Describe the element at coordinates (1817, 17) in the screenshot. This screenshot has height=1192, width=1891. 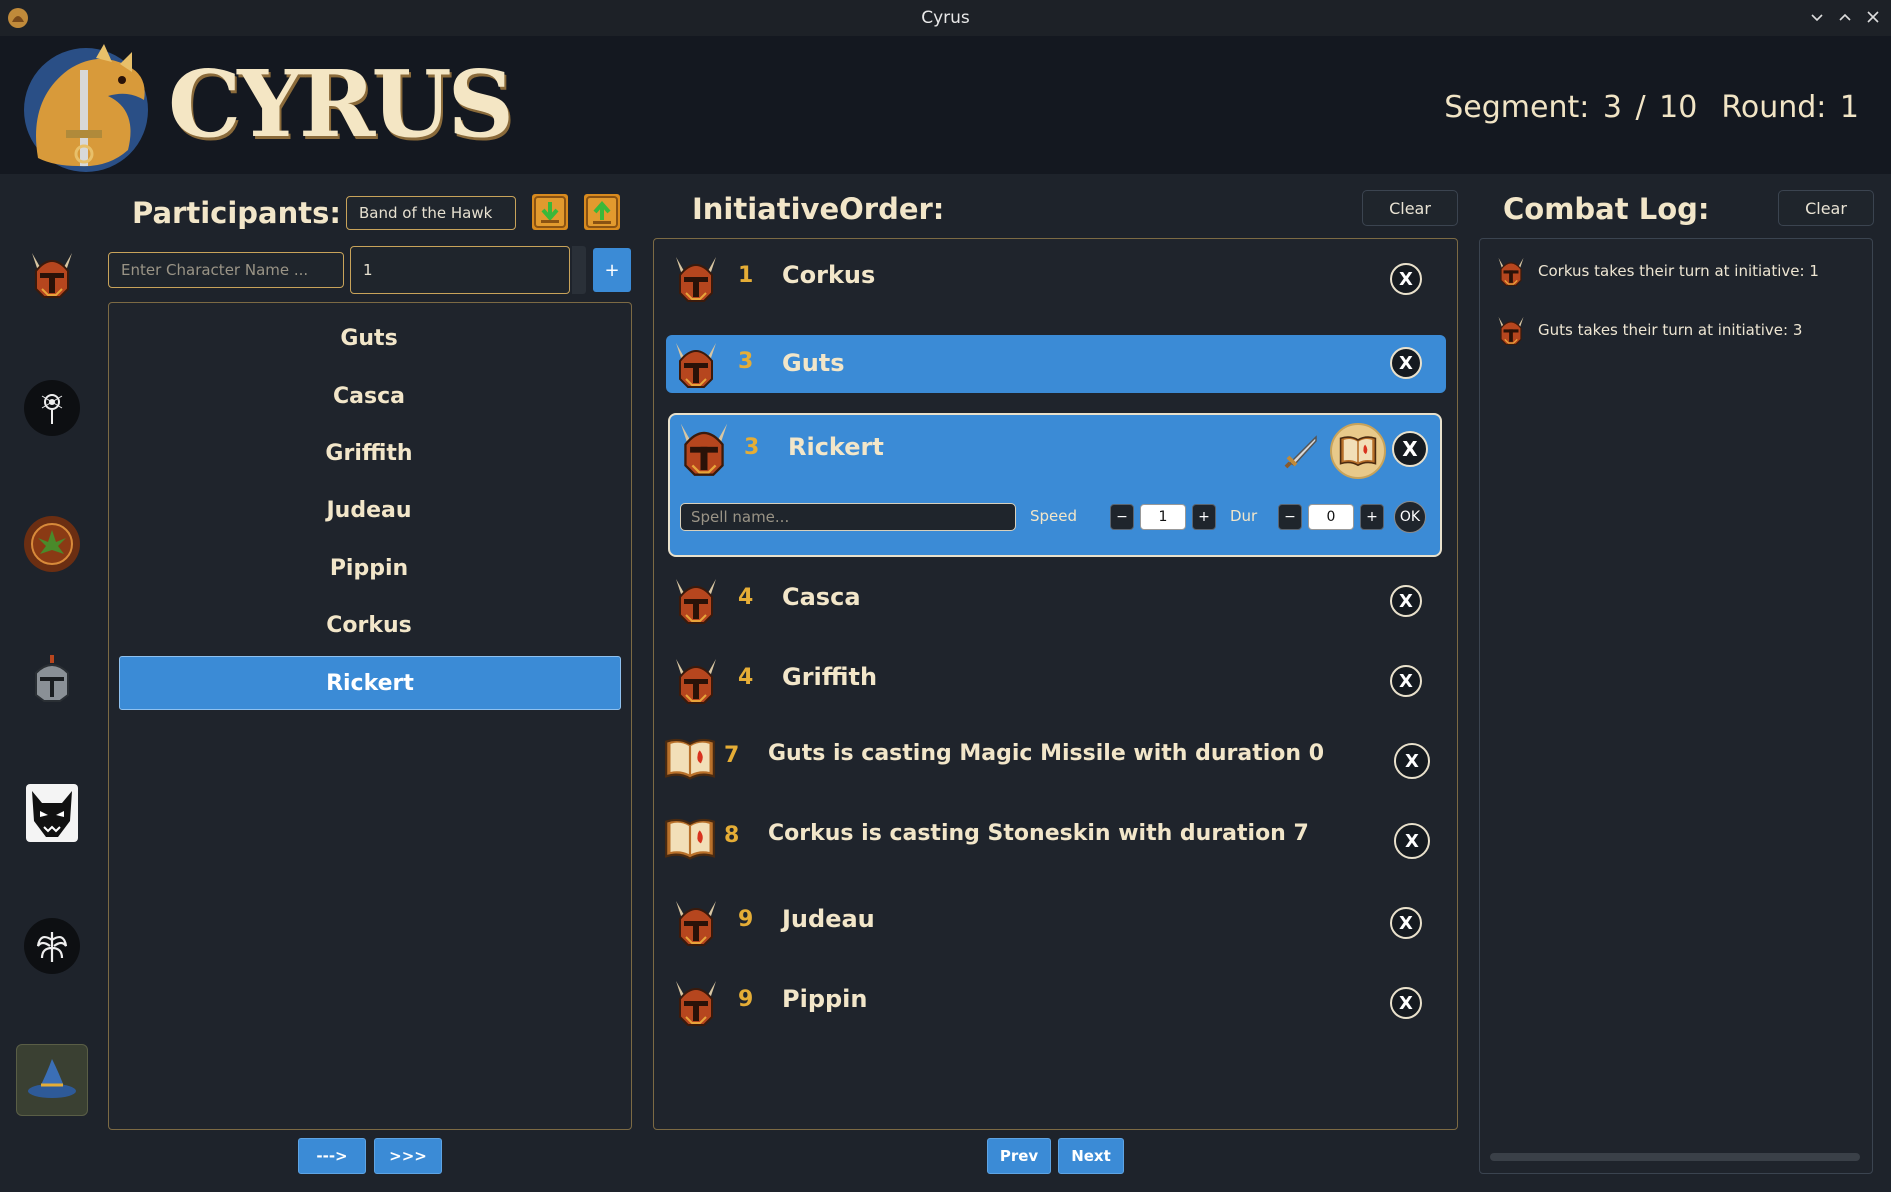
I see `minimize-icon` at that location.